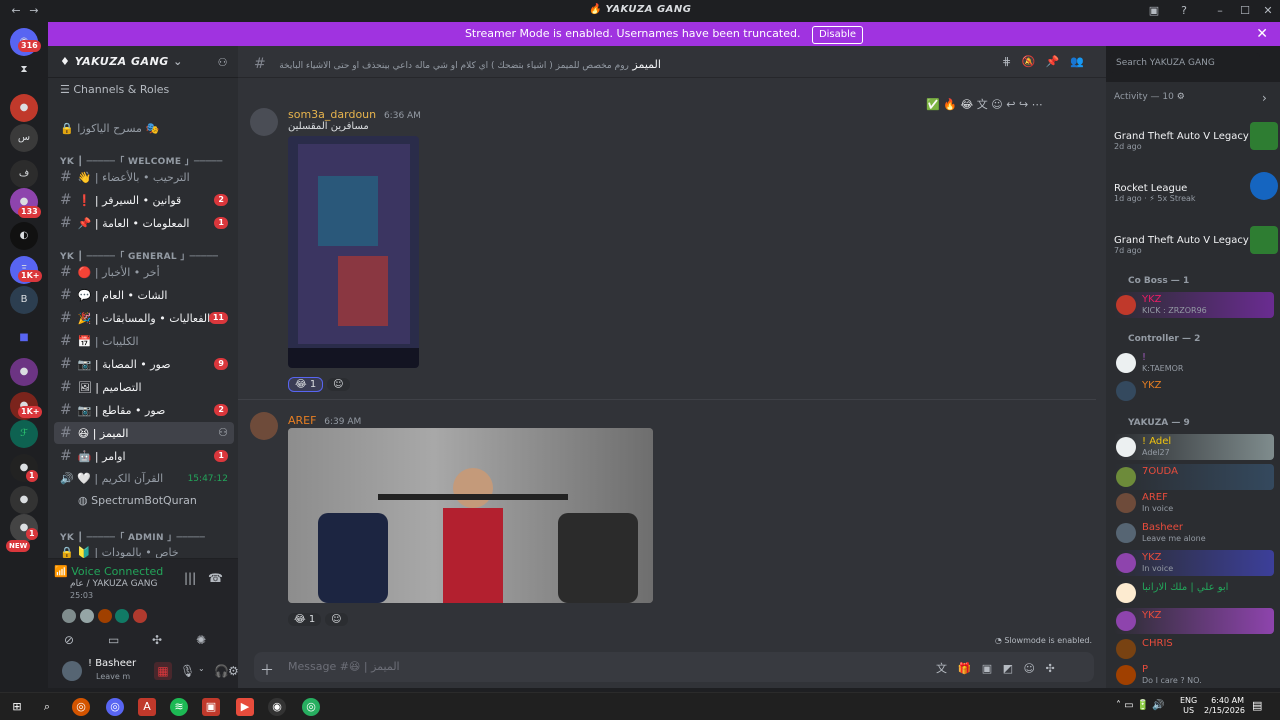 This screenshot has height=720, width=1280. What do you see at coordinates (1006, 61) in the screenshot?
I see `threads-icon: ⋕` at bounding box center [1006, 61].